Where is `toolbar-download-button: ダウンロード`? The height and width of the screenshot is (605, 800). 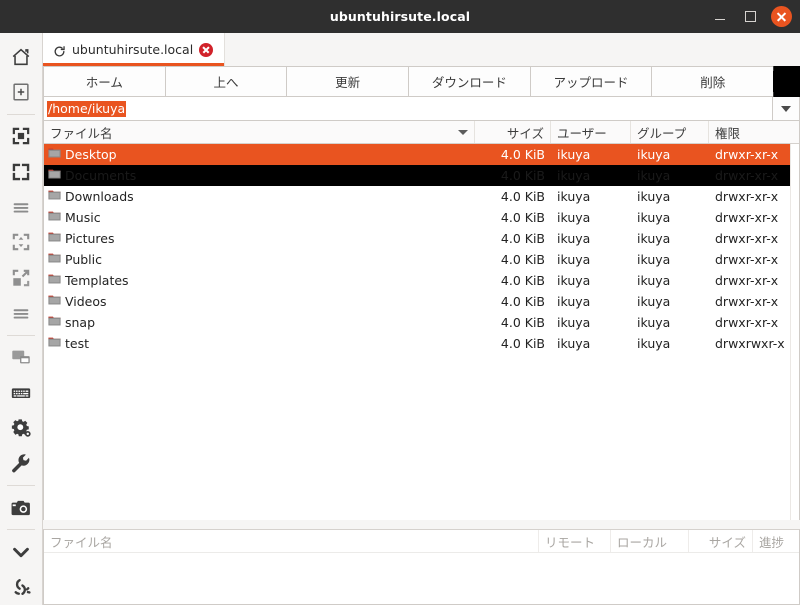
toolbar-download-button: ダウンロード is located at coordinates (469, 81).